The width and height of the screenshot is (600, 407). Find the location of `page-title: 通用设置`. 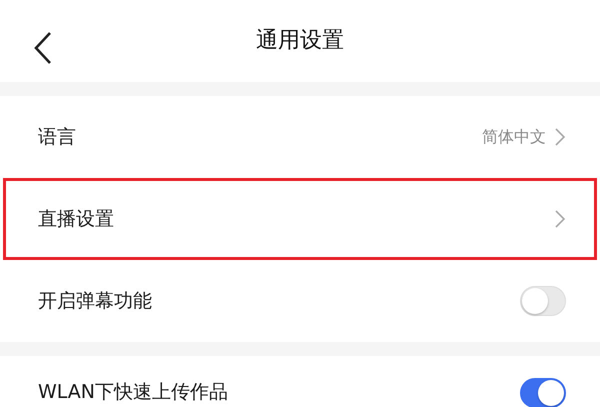

page-title: 通用设置 is located at coordinates (300, 41).